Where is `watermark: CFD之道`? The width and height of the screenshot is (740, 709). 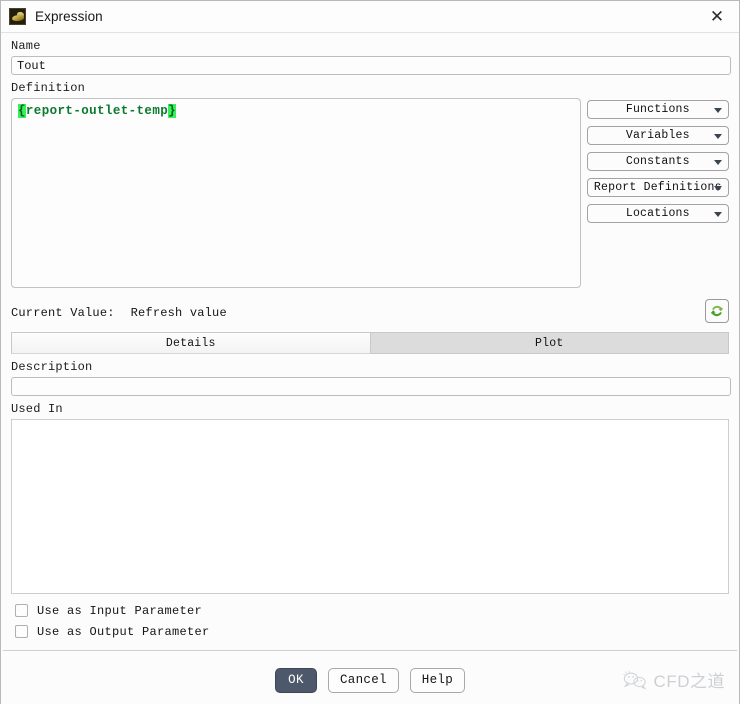
watermark: CFD之道 is located at coordinates (673, 679).